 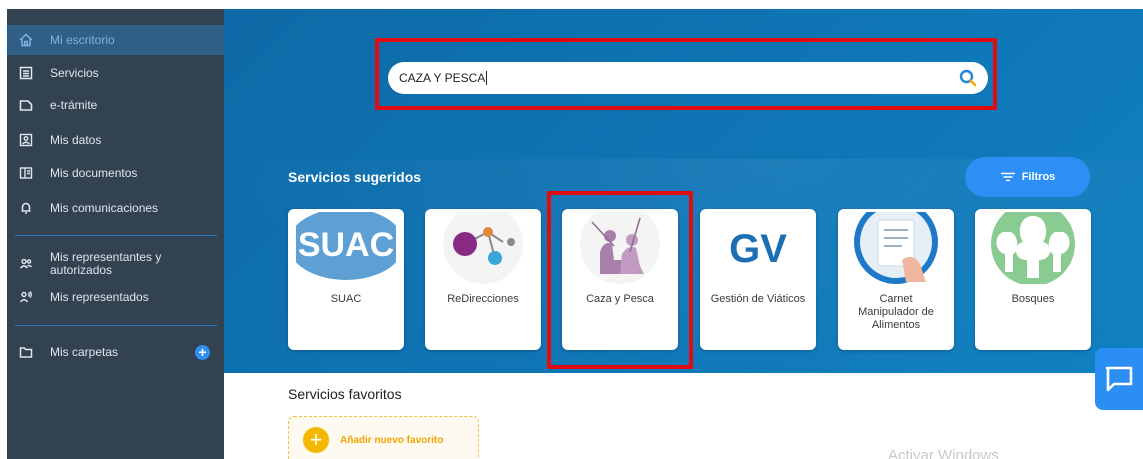 What do you see at coordinates (346, 299) in the screenshot?
I see `service-card-label: SUAC` at bounding box center [346, 299].